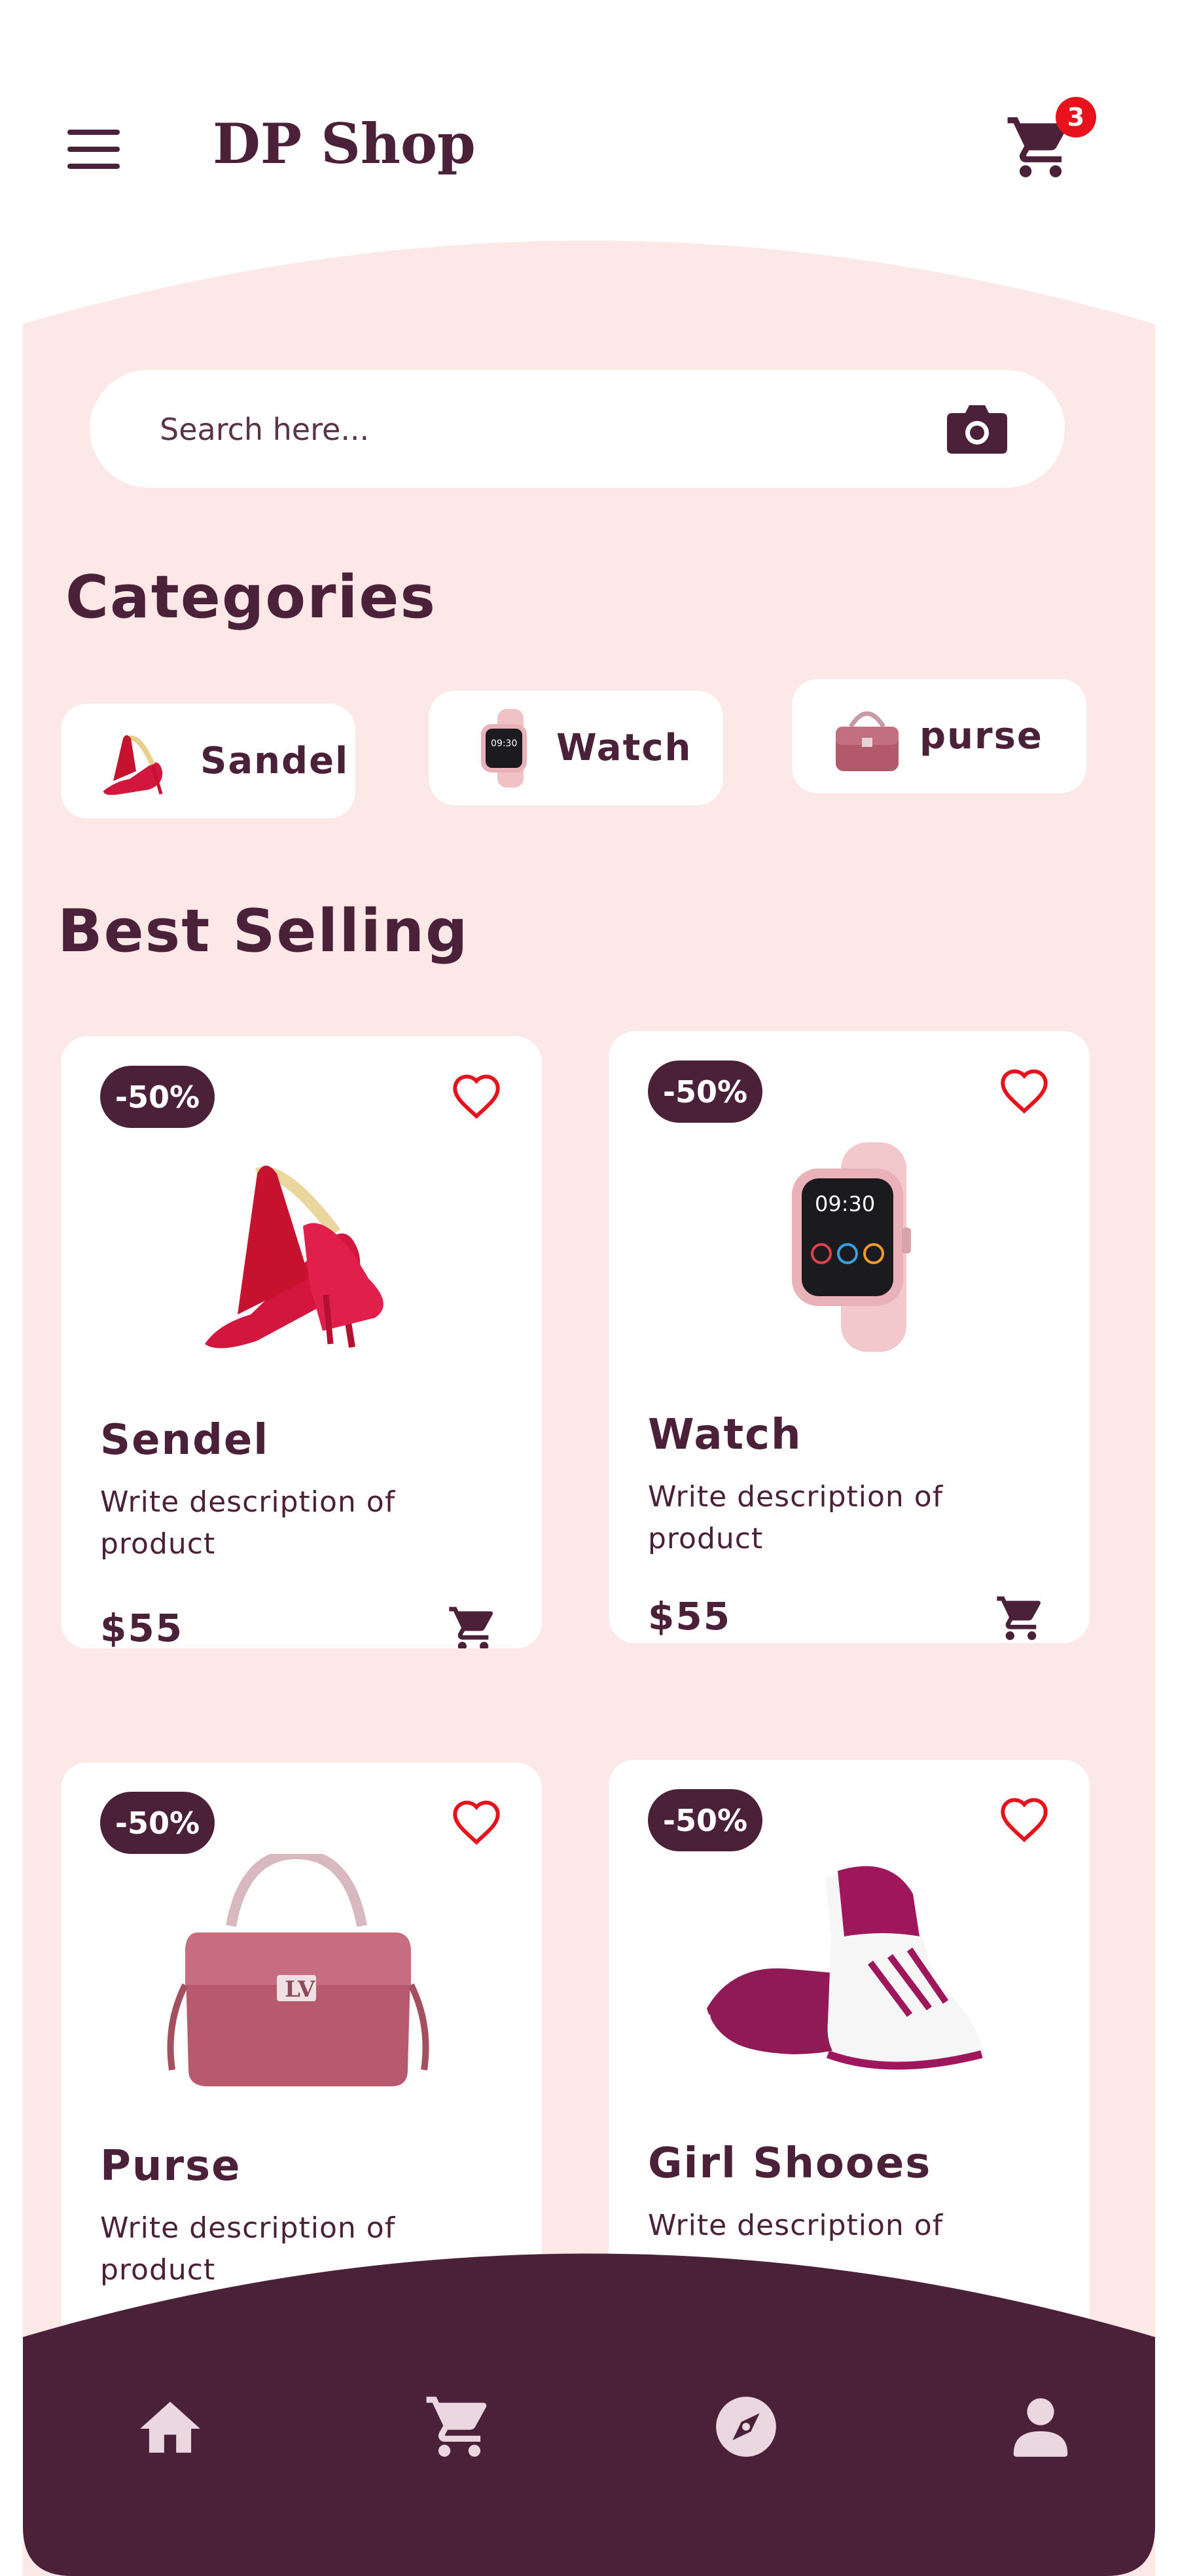 The height and width of the screenshot is (2576, 1178). What do you see at coordinates (868, 741) in the screenshot?
I see `purse-icon` at bounding box center [868, 741].